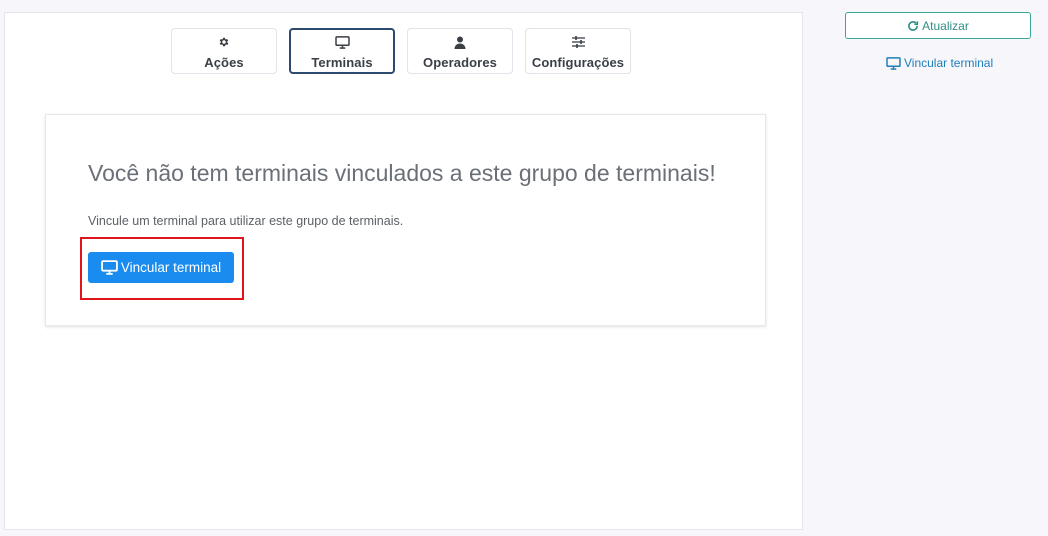 The image size is (1048, 536). I want to click on tab-configuracoes: Configurações, so click(578, 51).